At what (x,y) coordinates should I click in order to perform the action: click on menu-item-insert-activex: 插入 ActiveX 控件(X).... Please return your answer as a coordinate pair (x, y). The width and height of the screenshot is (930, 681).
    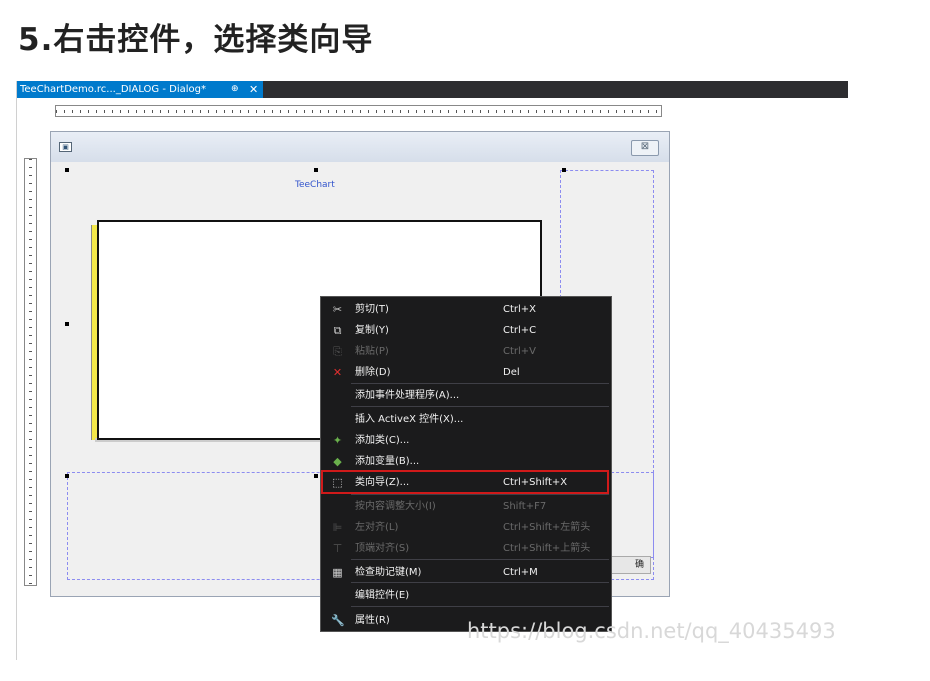
    Looking at the image, I should click on (466, 419).